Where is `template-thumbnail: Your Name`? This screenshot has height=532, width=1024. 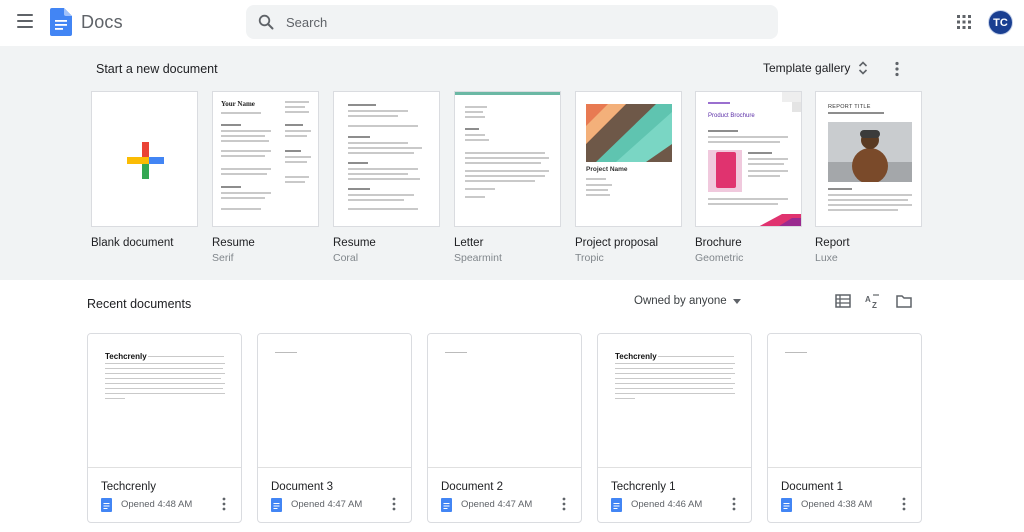
template-thumbnail: Your Name is located at coordinates (265, 159).